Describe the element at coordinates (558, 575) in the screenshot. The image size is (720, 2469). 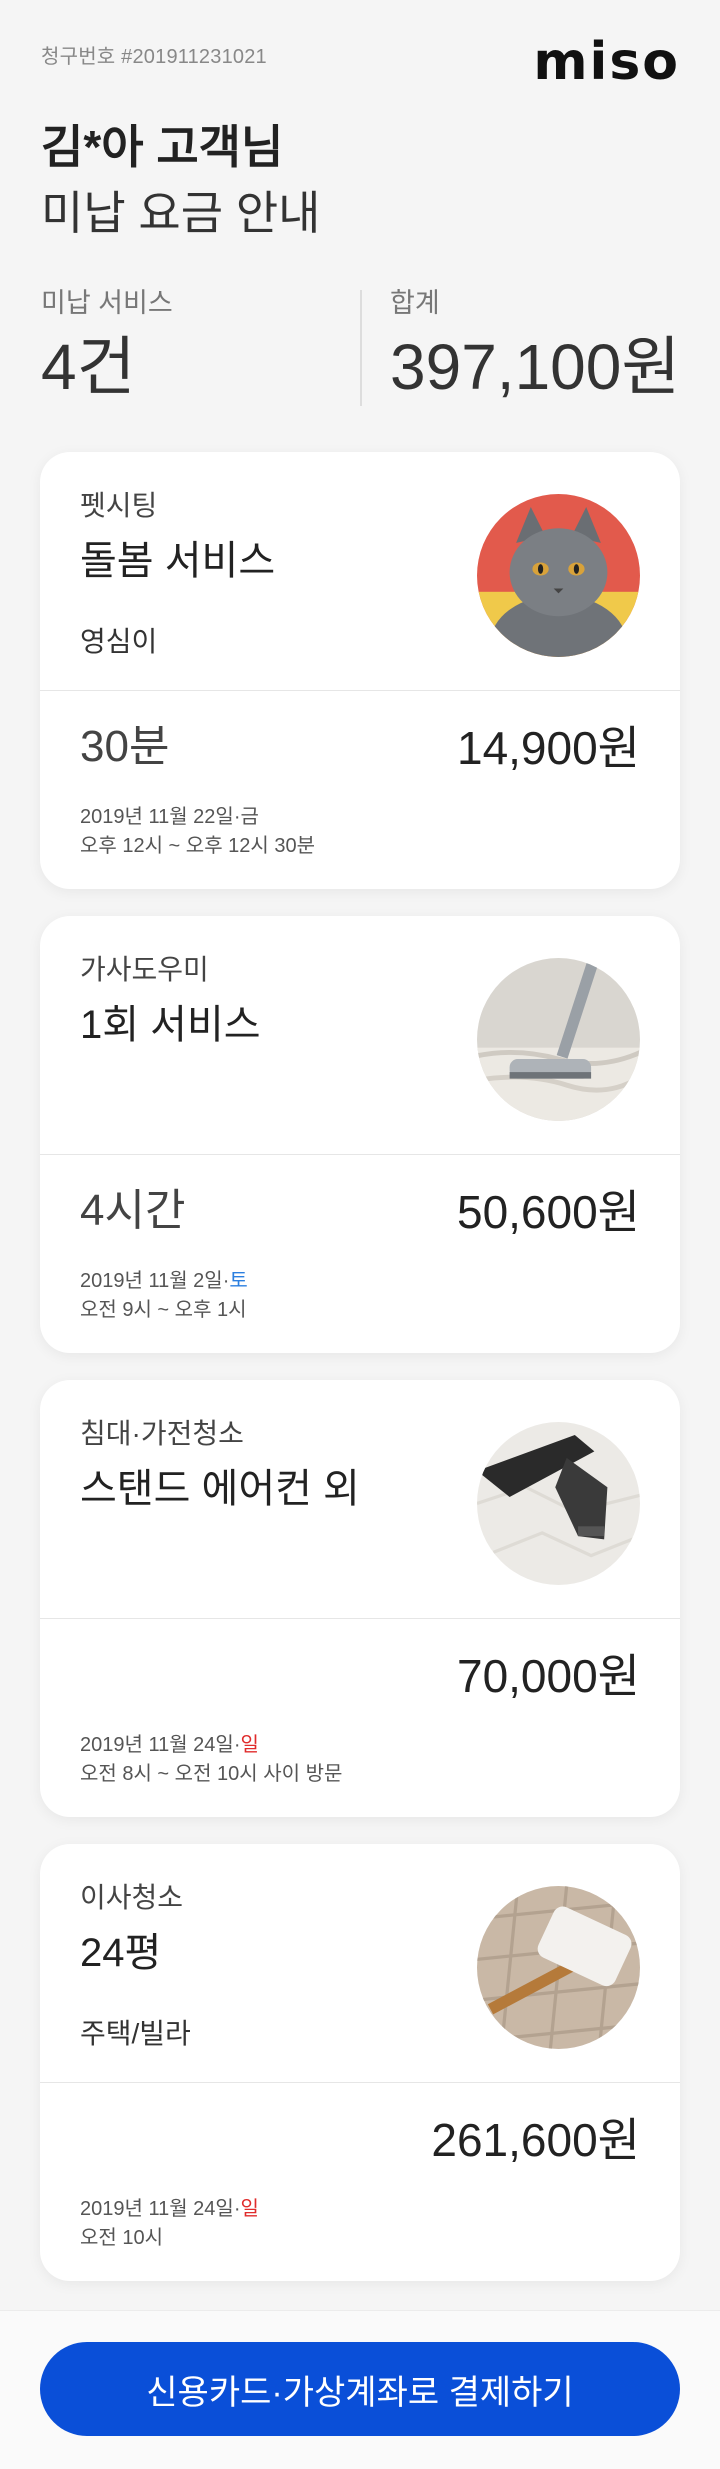
I see `cat-photo-icon` at that location.